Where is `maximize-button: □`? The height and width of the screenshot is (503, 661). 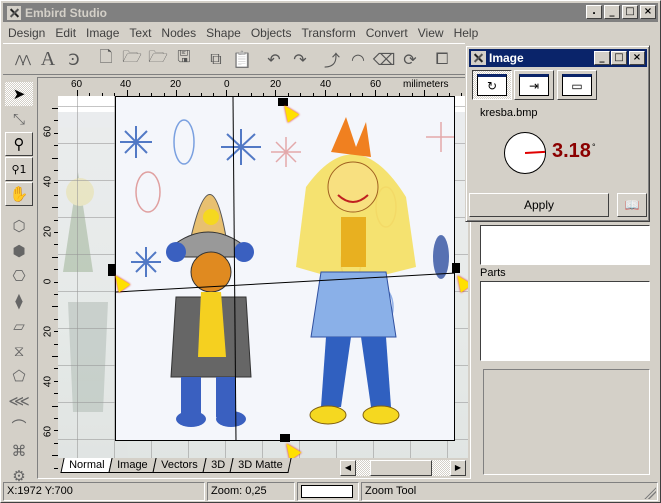
maximize-button: □ is located at coordinates (630, 12).